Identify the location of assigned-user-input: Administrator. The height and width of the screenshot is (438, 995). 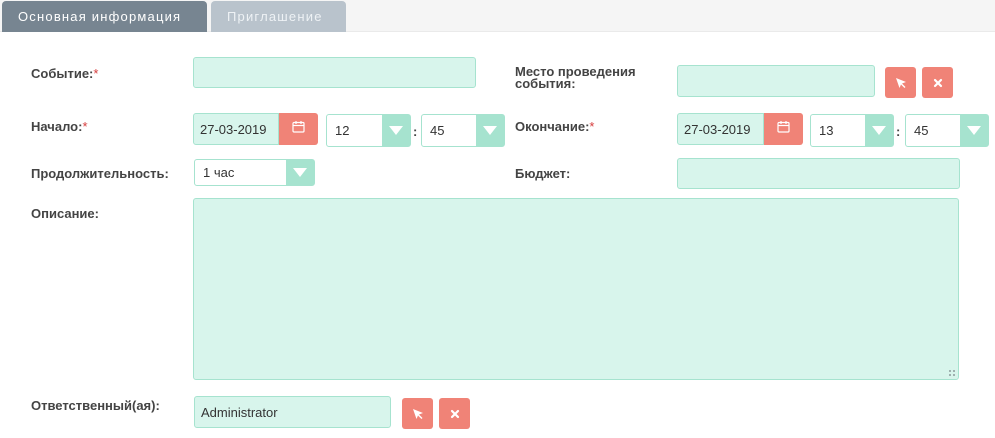
(292, 412).